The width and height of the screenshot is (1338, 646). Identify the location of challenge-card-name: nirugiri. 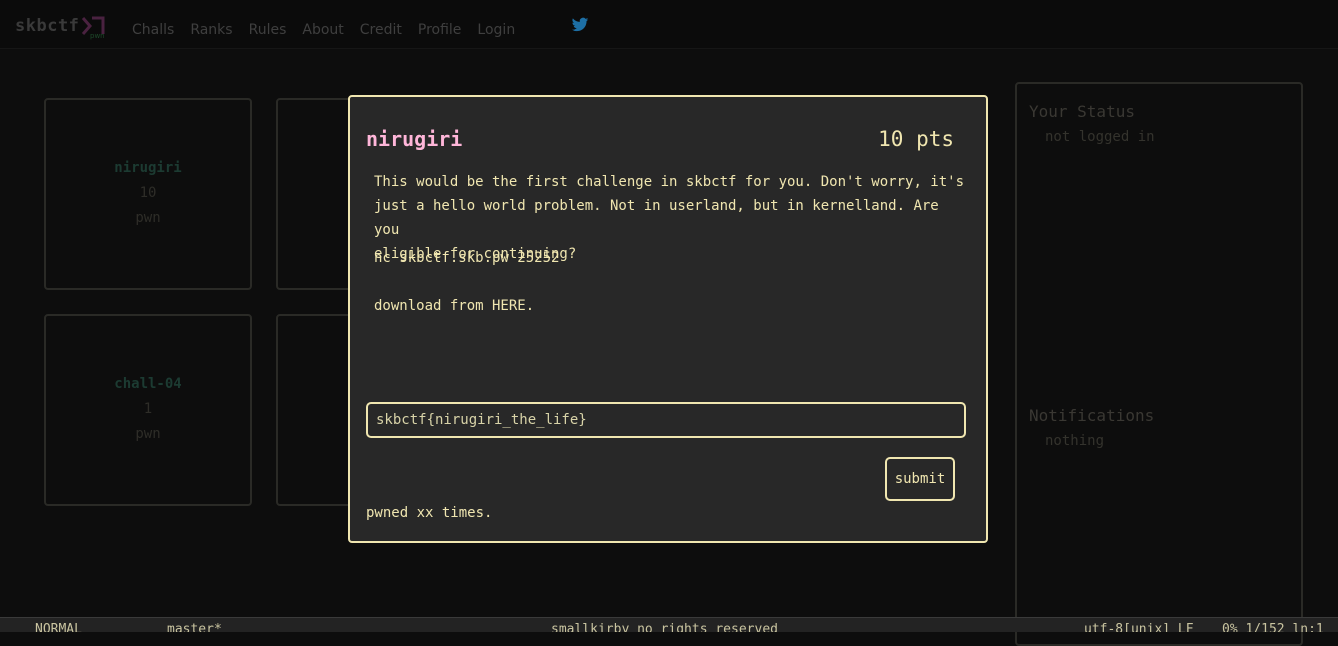
(148, 168).